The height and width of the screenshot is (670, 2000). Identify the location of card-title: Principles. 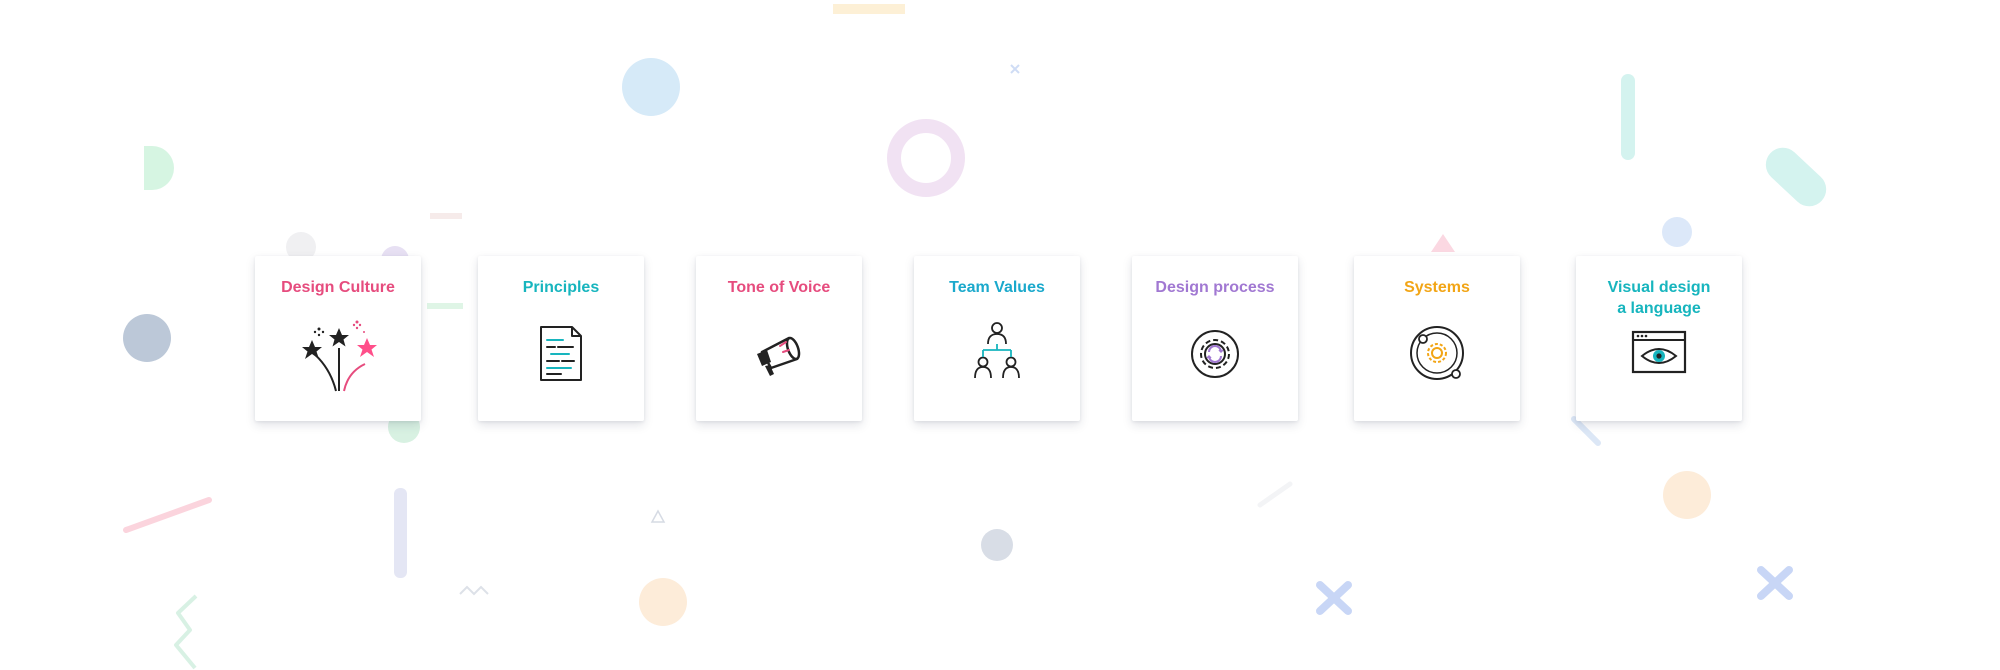
(561, 287).